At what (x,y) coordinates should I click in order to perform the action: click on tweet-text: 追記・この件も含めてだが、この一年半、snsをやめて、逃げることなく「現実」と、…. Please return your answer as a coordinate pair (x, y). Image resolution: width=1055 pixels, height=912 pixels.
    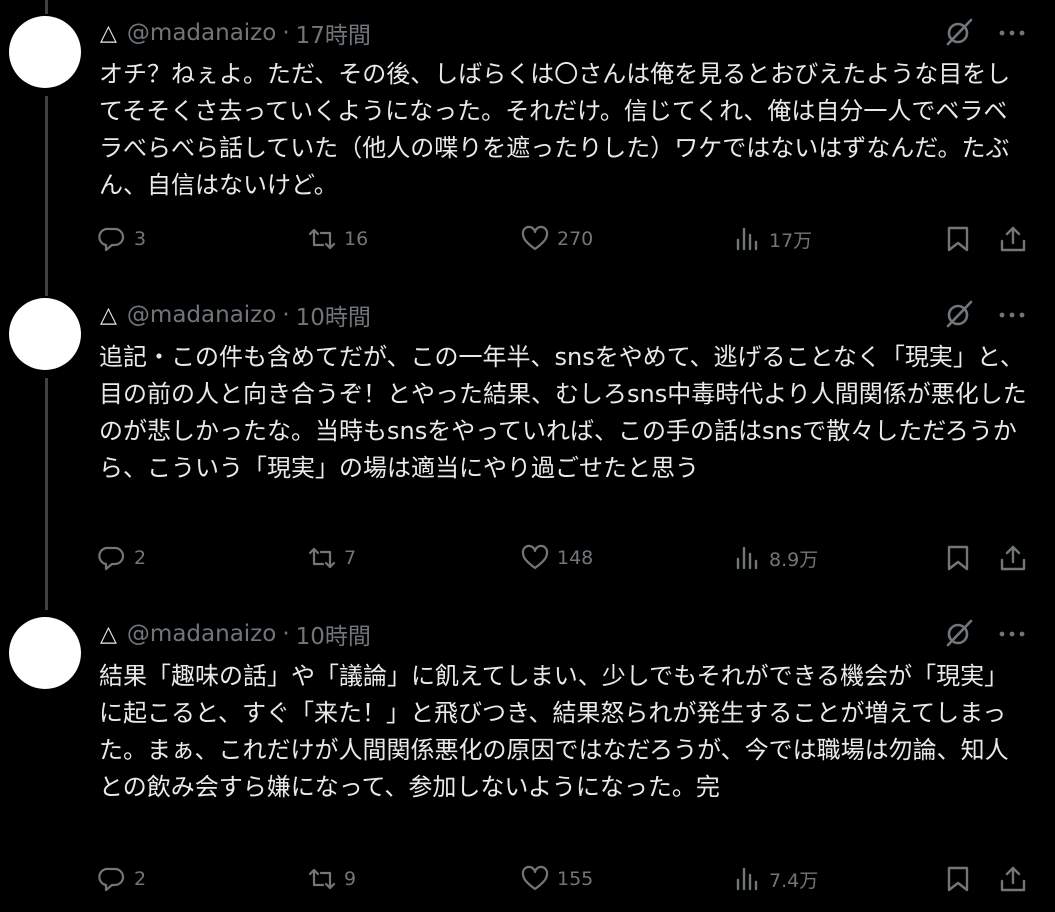
    Looking at the image, I should click on (563, 412).